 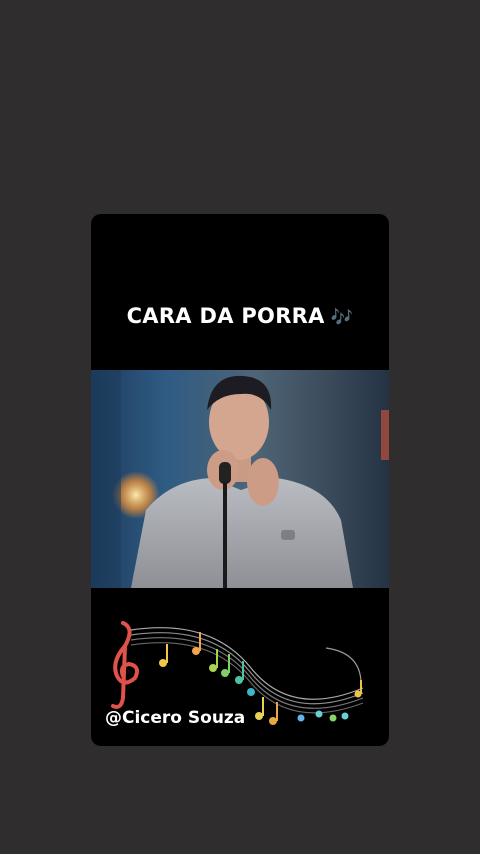 I want to click on caption-text: CARA DA PORRA, so click(x=225, y=316).